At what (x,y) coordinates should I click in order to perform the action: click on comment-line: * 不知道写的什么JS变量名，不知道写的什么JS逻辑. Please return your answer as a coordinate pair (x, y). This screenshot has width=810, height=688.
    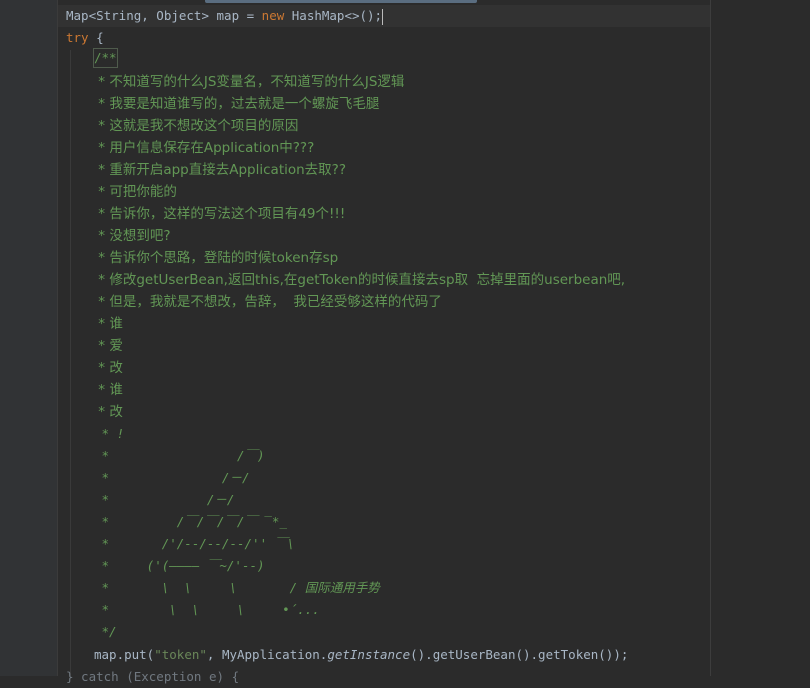
    Looking at the image, I should click on (249, 82).